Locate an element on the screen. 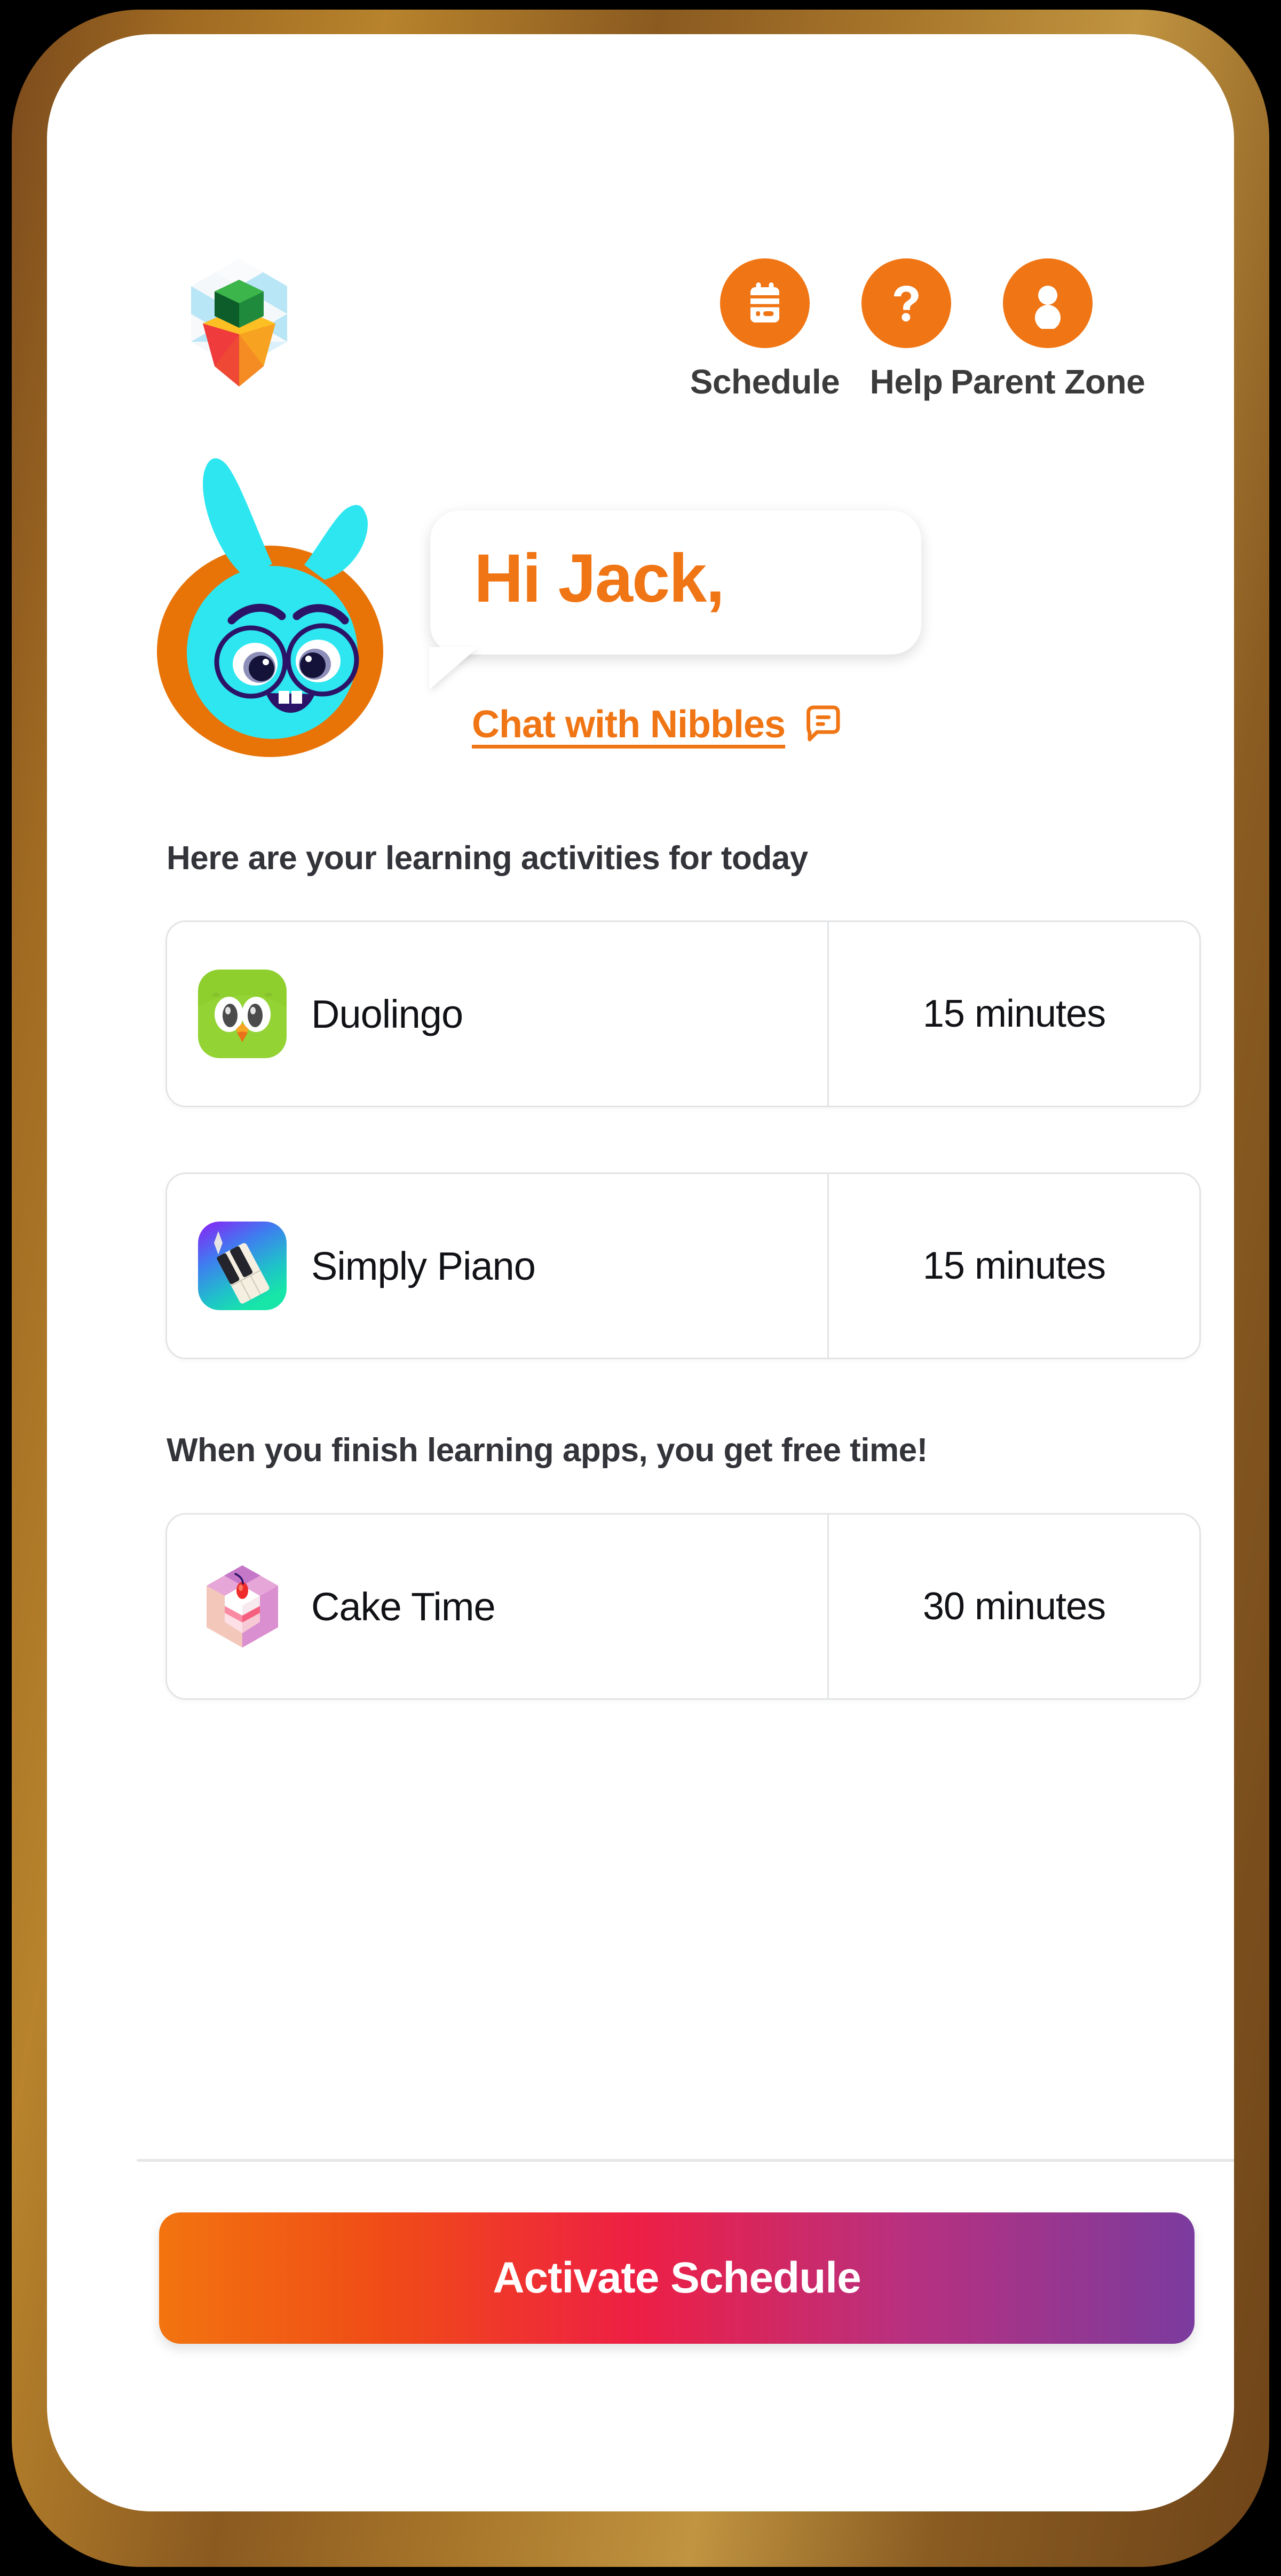  nav-item-schedule: Schedule is located at coordinates (765, 329).